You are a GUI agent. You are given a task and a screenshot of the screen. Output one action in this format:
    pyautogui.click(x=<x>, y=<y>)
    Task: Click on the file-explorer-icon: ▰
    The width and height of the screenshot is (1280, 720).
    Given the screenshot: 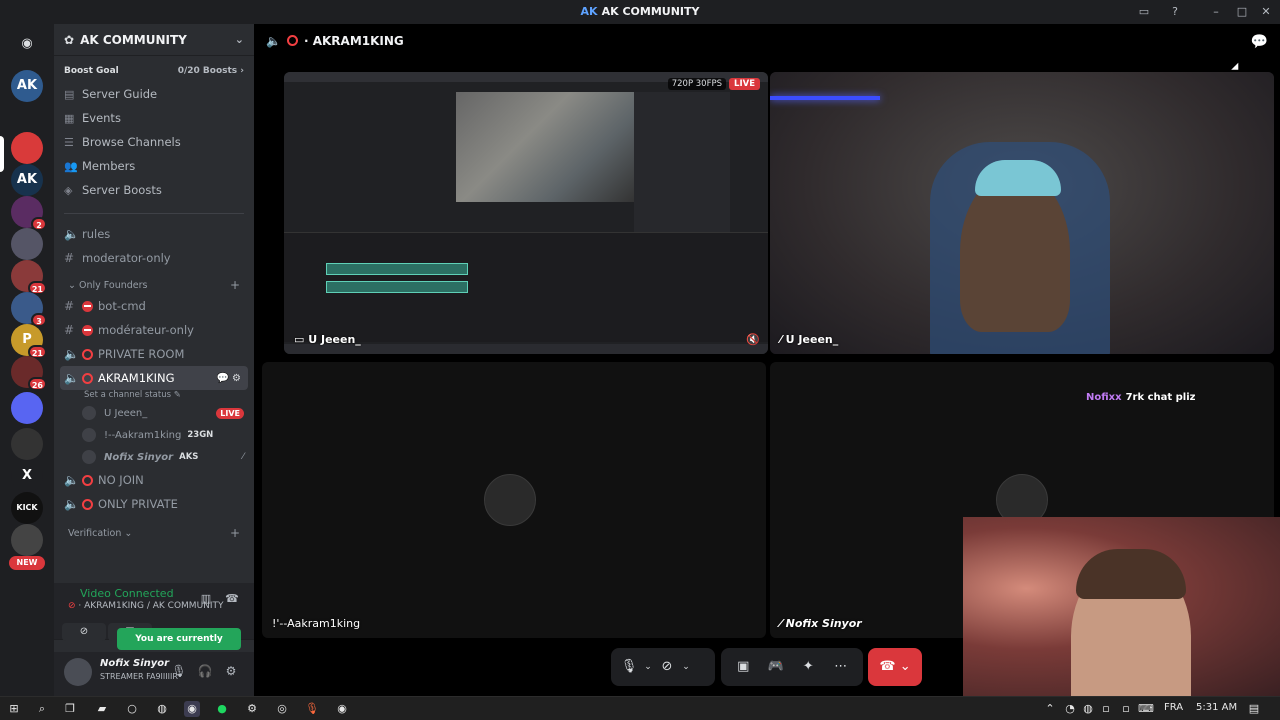 What is the action you would take?
    pyautogui.click(x=102, y=709)
    